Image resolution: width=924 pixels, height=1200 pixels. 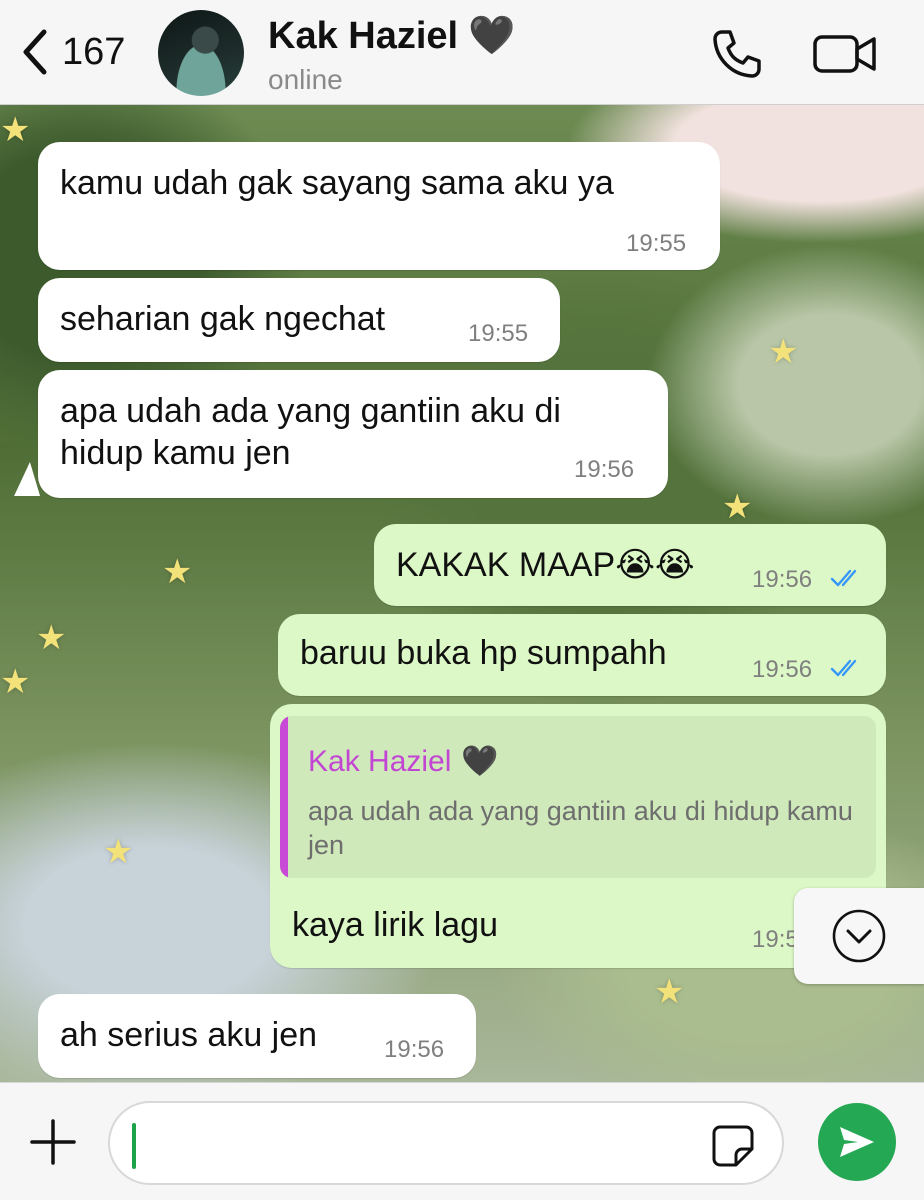 What do you see at coordinates (337, 183) in the screenshot?
I see `message-text: kamu udah gak sayang sama aku ya` at bounding box center [337, 183].